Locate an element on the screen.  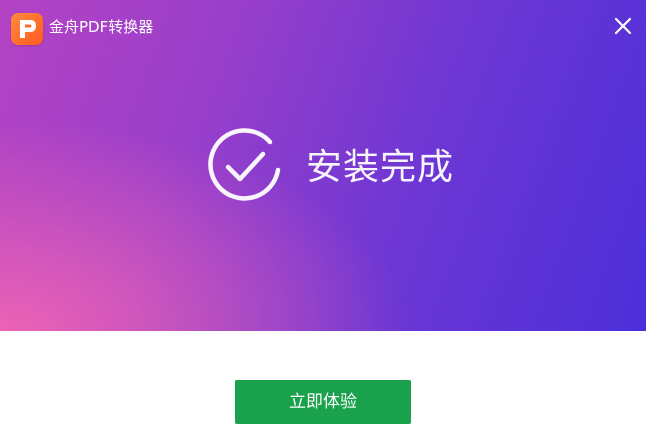
app-title: 金舟PDF转换器 is located at coordinates (101, 27).